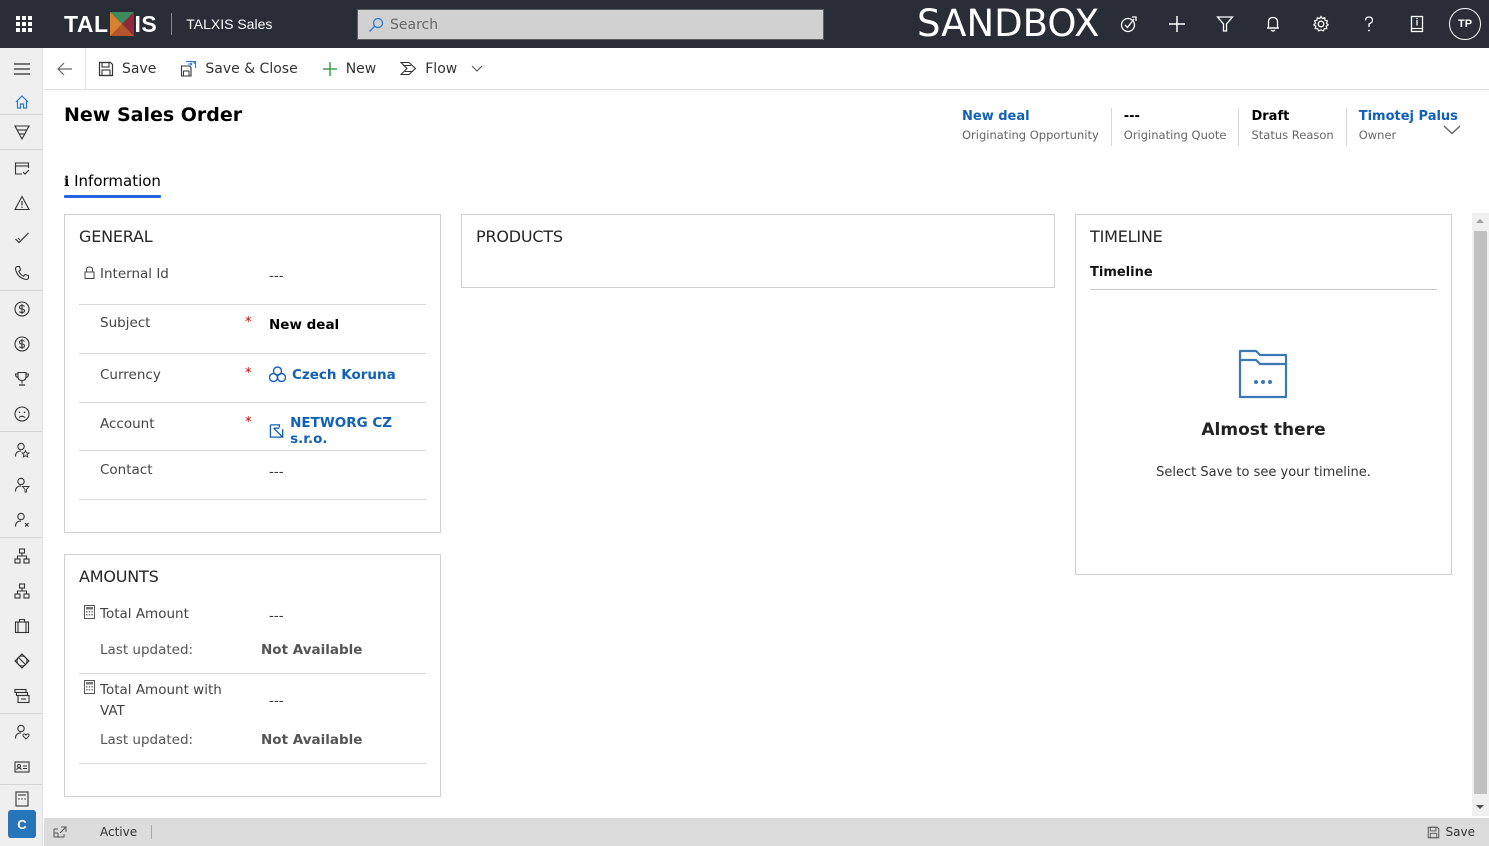 The height and width of the screenshot is (846, 1489). I want to click on sidebar-item-home, so click(21, 102).